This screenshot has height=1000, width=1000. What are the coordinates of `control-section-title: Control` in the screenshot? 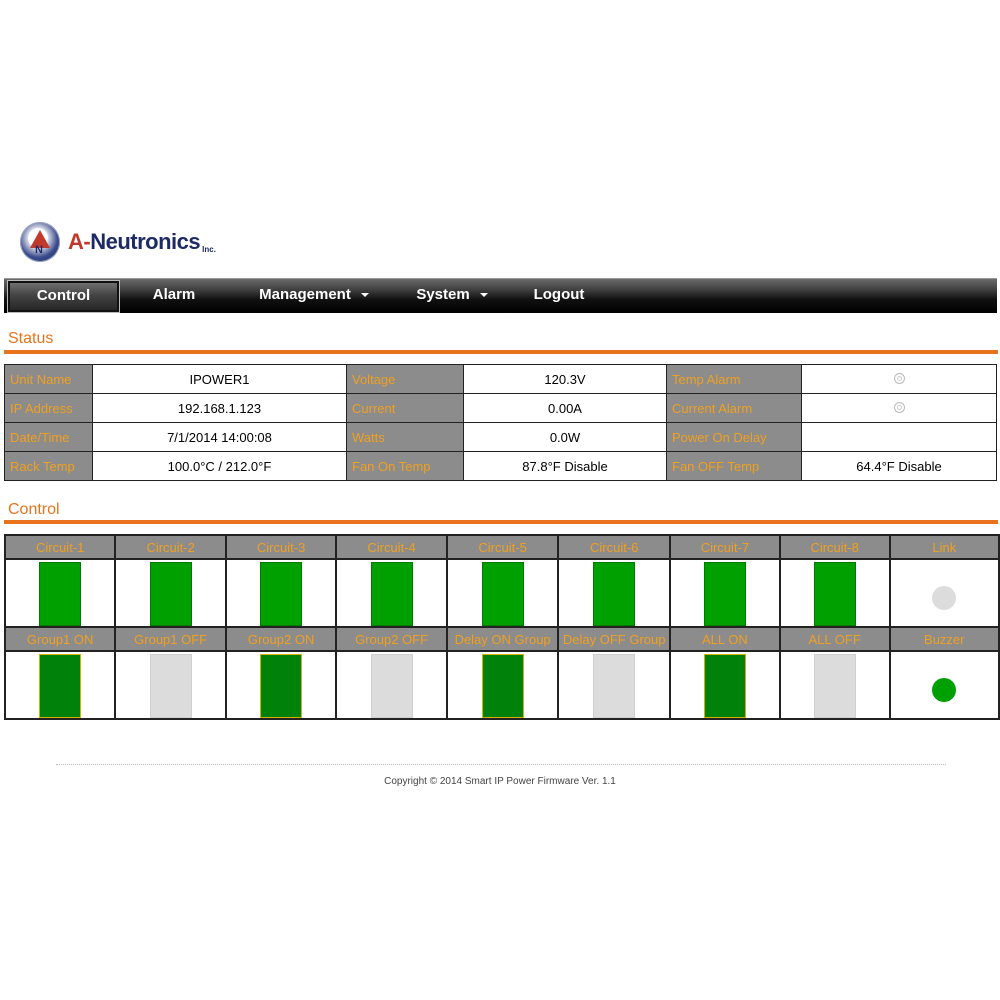 It's located at (34, 509).